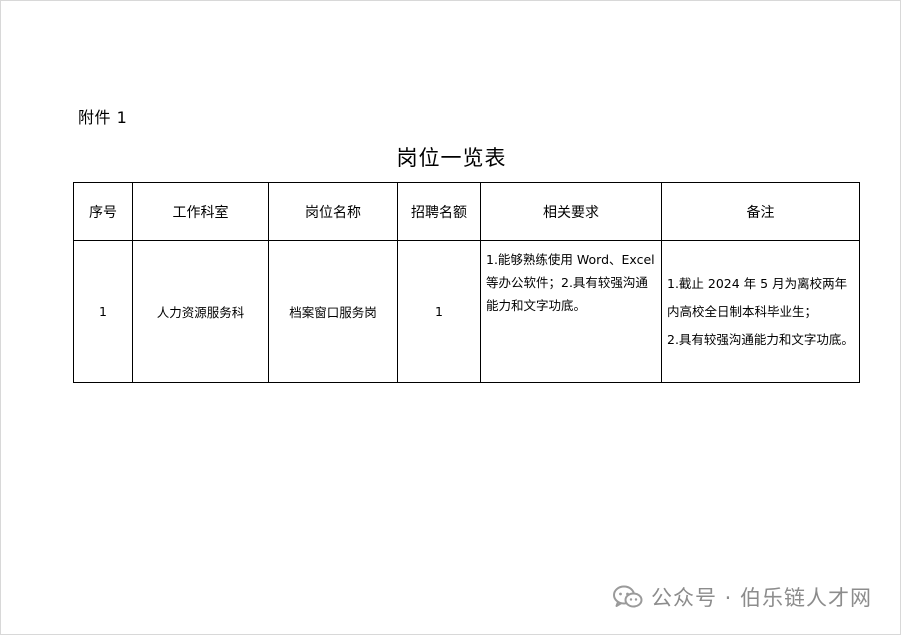 The image size is (901, 635). What do you see at coordinates (439, 311) in the screenshot?
I see `cell-quota: 1` at bounding box center [439, 311].